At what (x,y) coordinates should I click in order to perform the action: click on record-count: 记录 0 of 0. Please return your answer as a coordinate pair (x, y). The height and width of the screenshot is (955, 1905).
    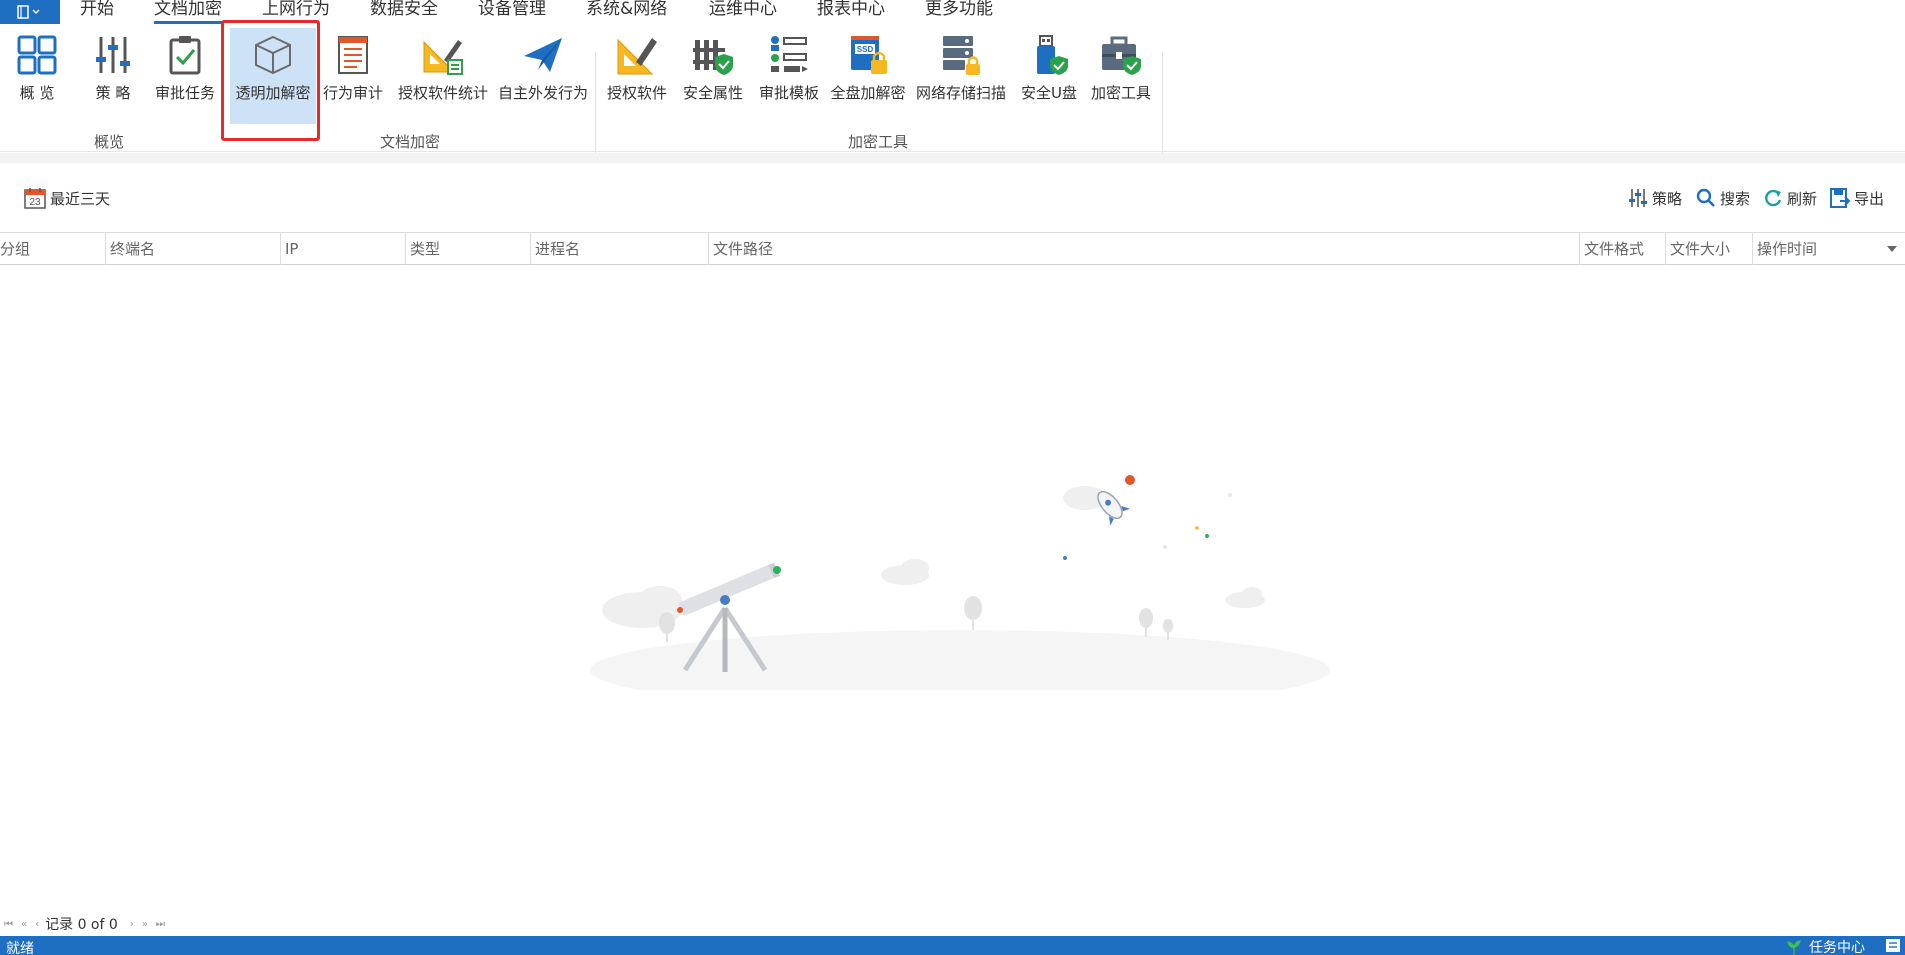
    Looking at the image, I should click on (81, 925).